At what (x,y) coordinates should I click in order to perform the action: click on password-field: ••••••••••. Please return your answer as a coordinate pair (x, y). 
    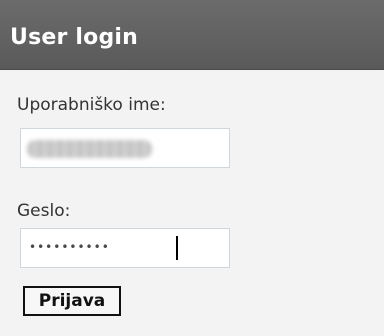
    Looking at the image, I should click on (125, 248).